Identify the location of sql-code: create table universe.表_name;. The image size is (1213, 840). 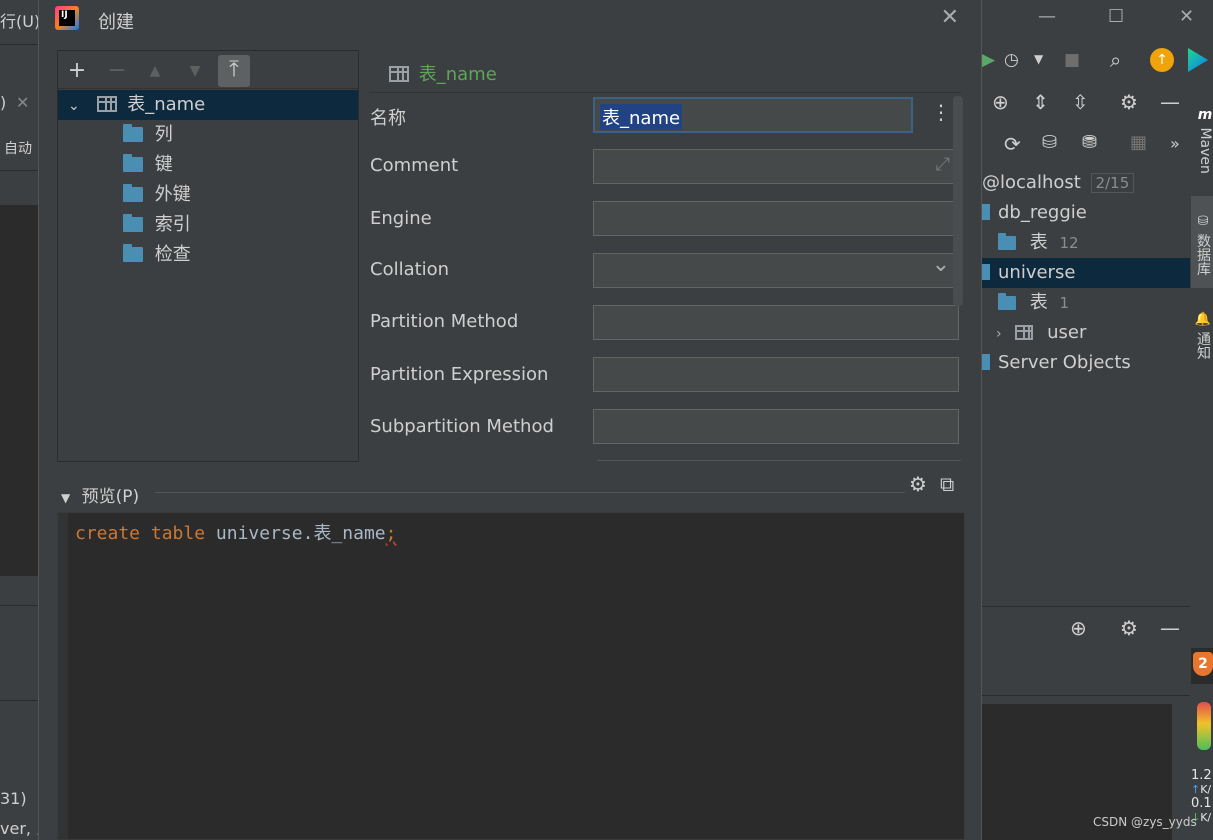
(236, 533).